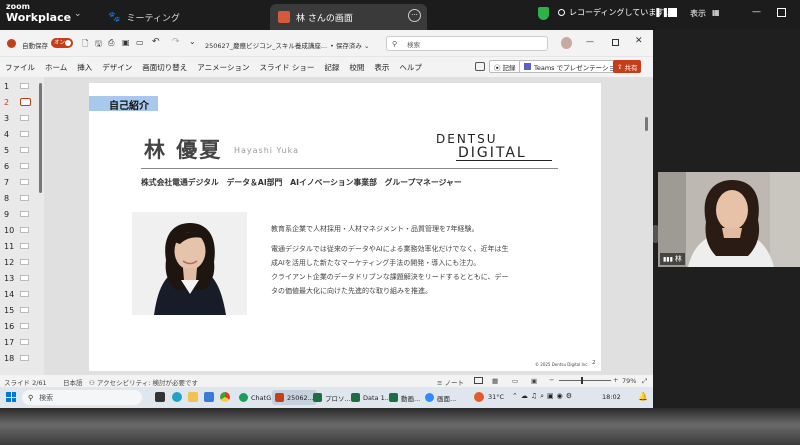 Image resolution: width=800 pixels, height=445 pixels. What do you see at coordinates (16, 166) in the screenshot?
I see `thumbnail-item: 6` at bounding box center [16, 166].